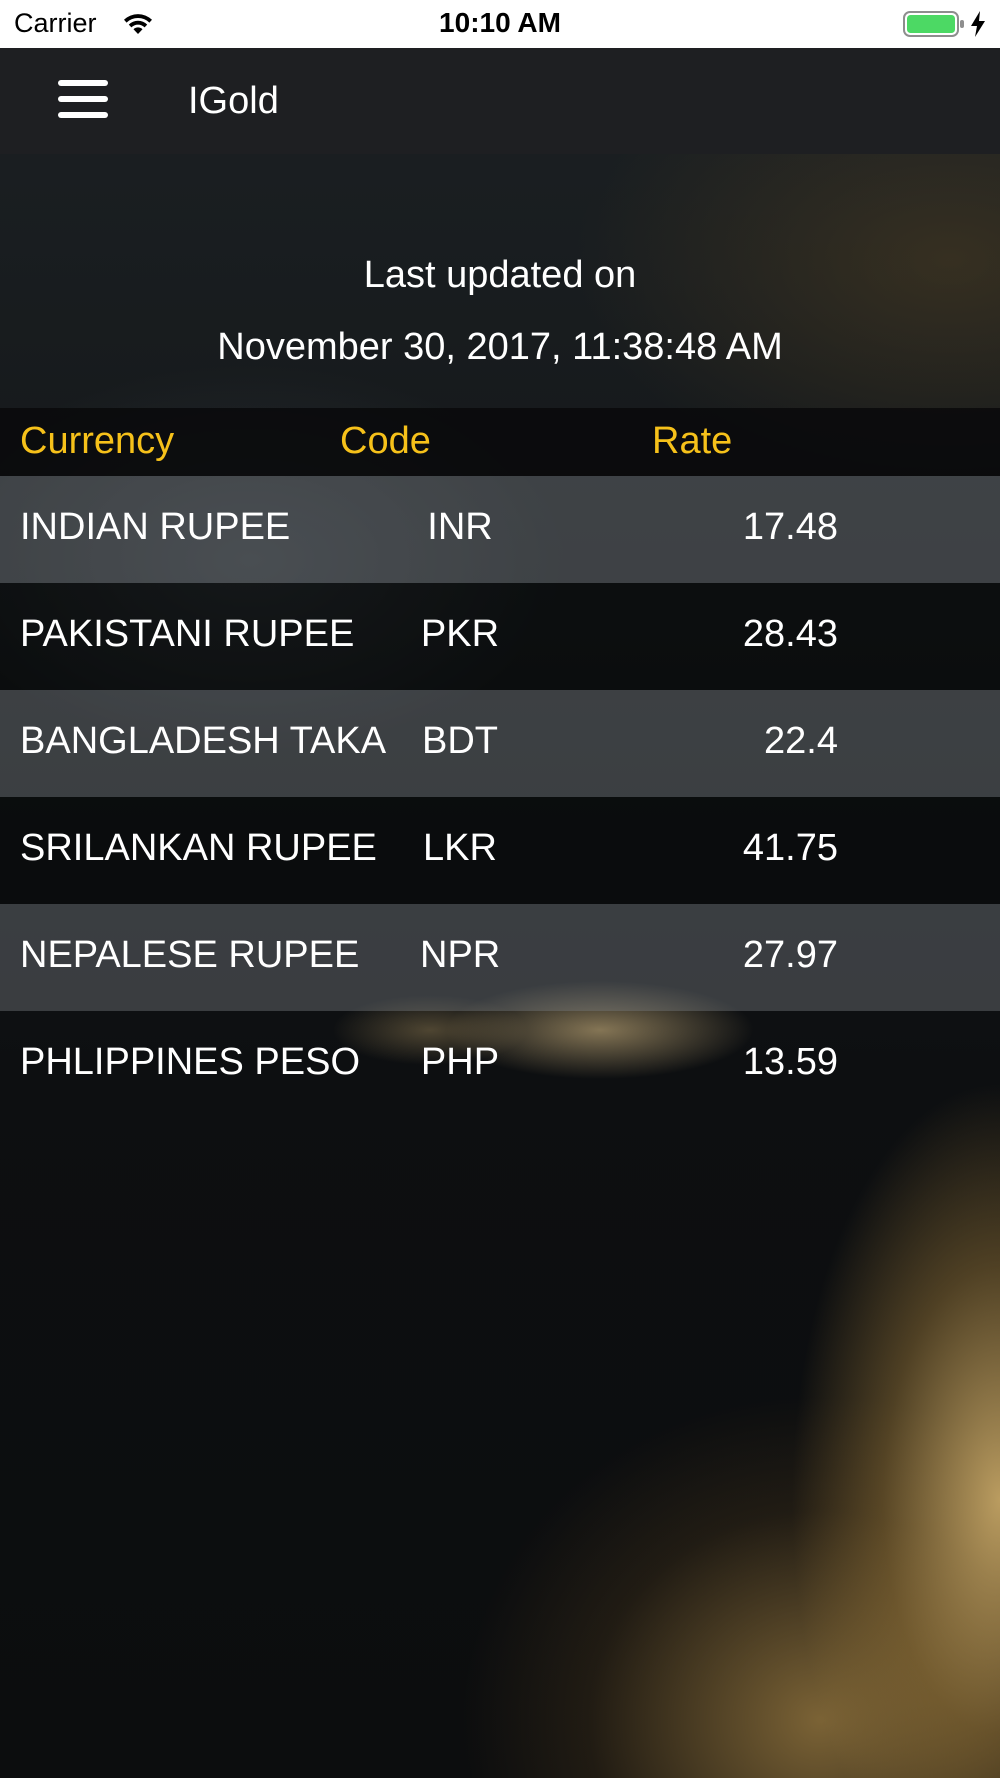 The height and width of the screenshot is (1778, 1000). Describe the element at coordinates (500, 743) in the screenshot. I see `table-row: BANGLADESH TAKA BDT 22.4` at that location.